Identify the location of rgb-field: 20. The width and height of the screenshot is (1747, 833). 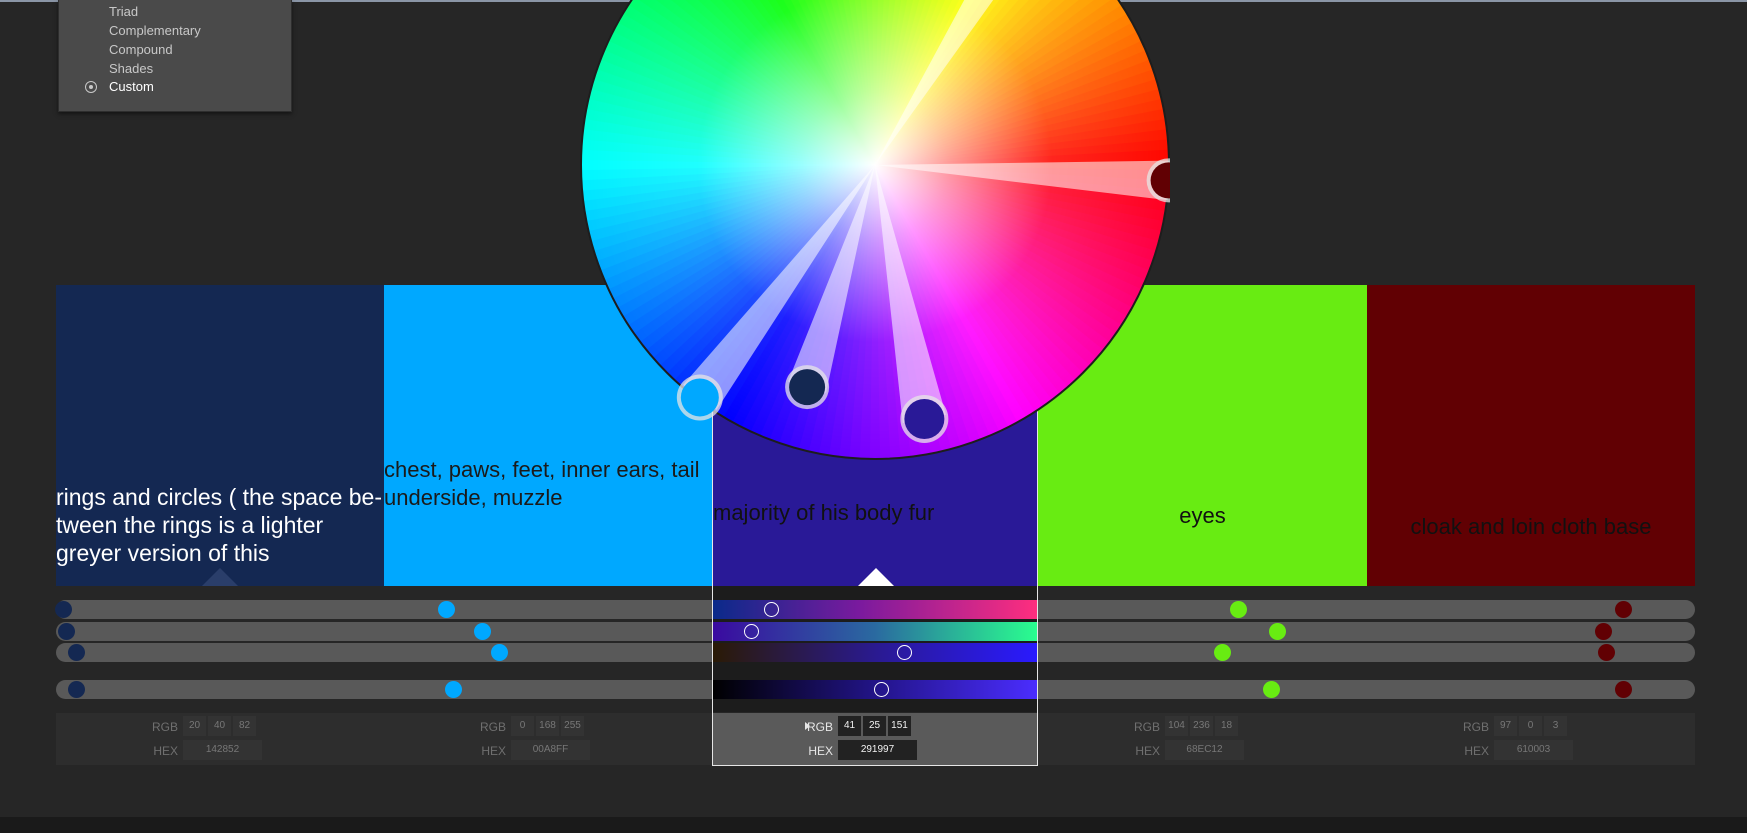
(194, 726).